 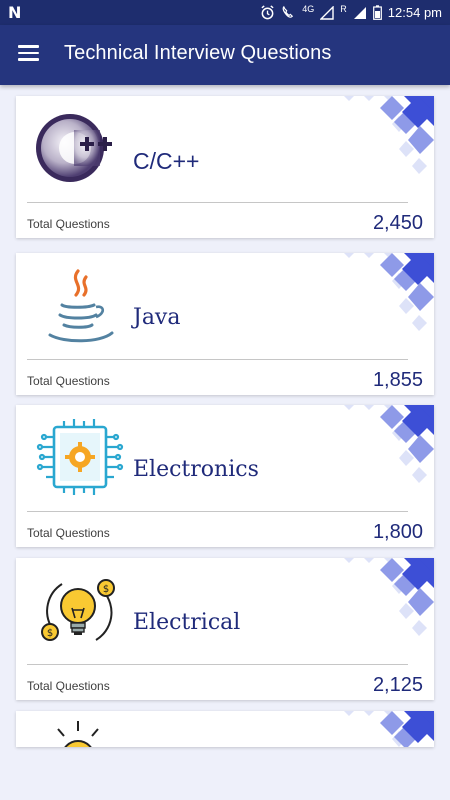 I want to click on network-type: 4G, so click(x=308, y=8).